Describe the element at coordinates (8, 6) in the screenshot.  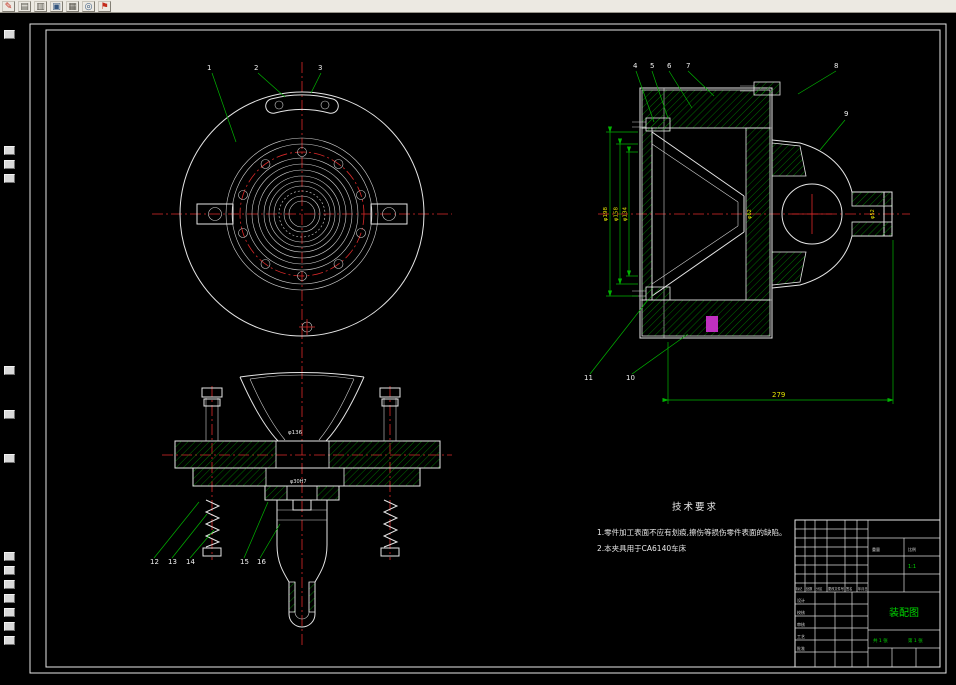
I see `pencil-icon: ✎` at that location.